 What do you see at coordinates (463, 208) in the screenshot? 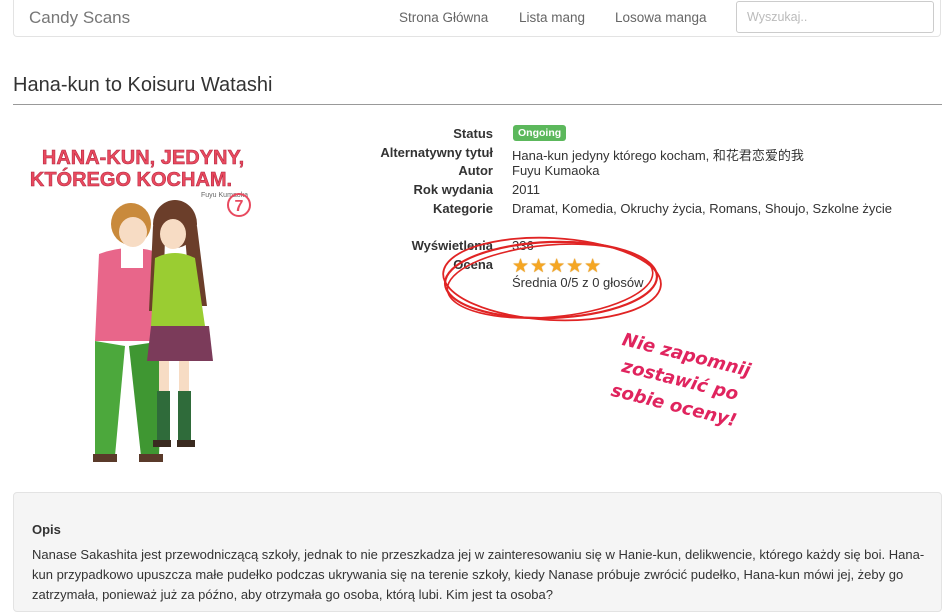
I see `categories-label: Kategorie` at bounding box center [463, 208].